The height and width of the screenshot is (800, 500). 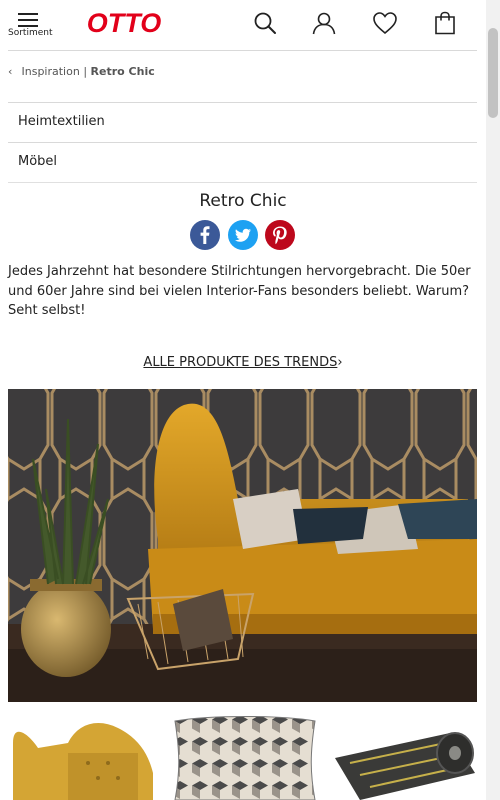 I want to click on cart-icon, so click(x=445, y=23).